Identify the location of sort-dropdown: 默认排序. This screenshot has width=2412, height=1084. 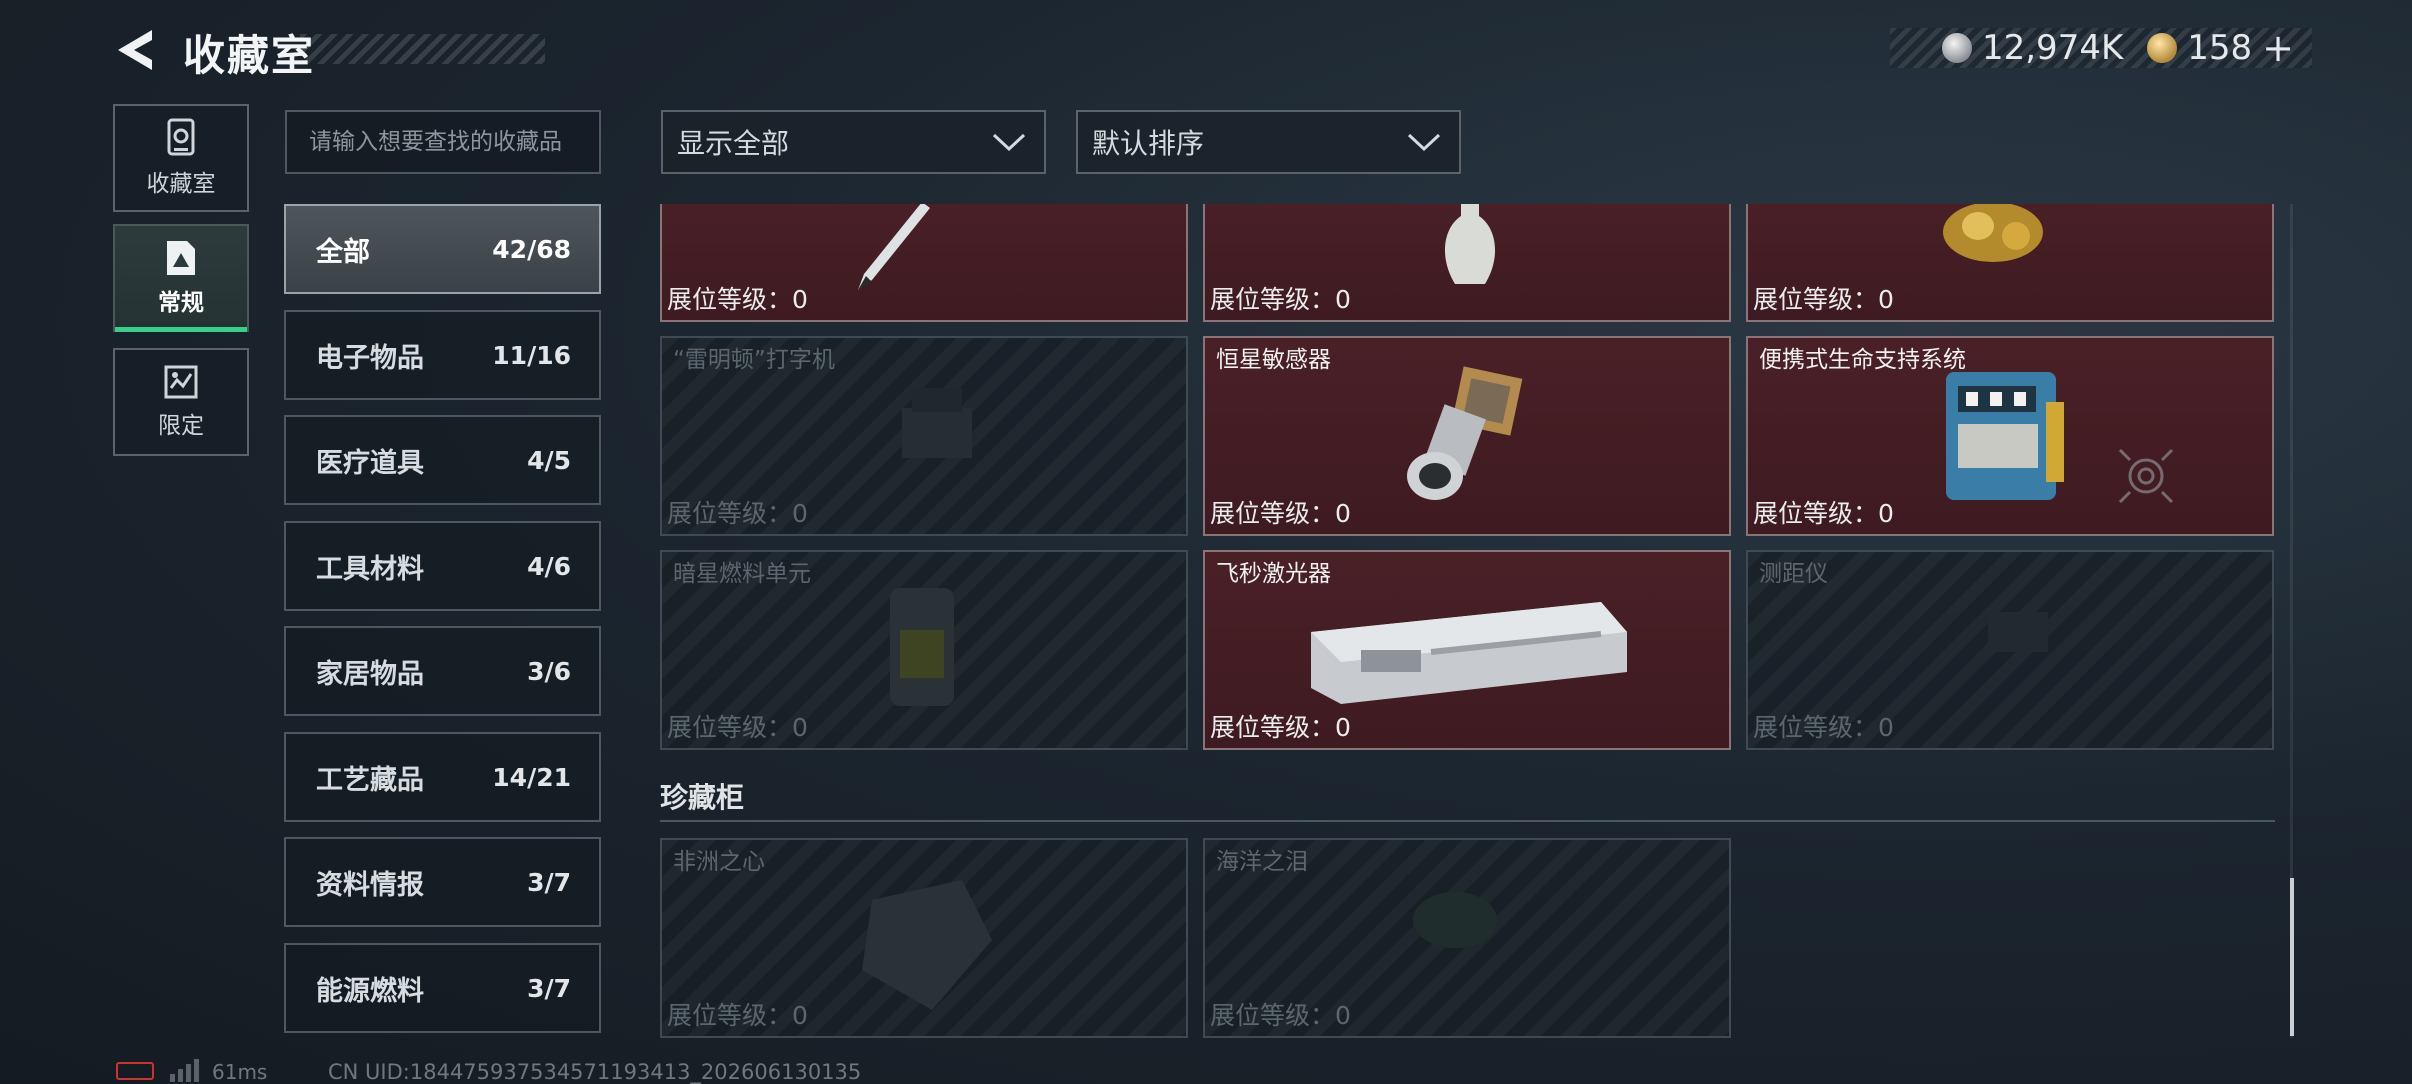
(1268, 142).